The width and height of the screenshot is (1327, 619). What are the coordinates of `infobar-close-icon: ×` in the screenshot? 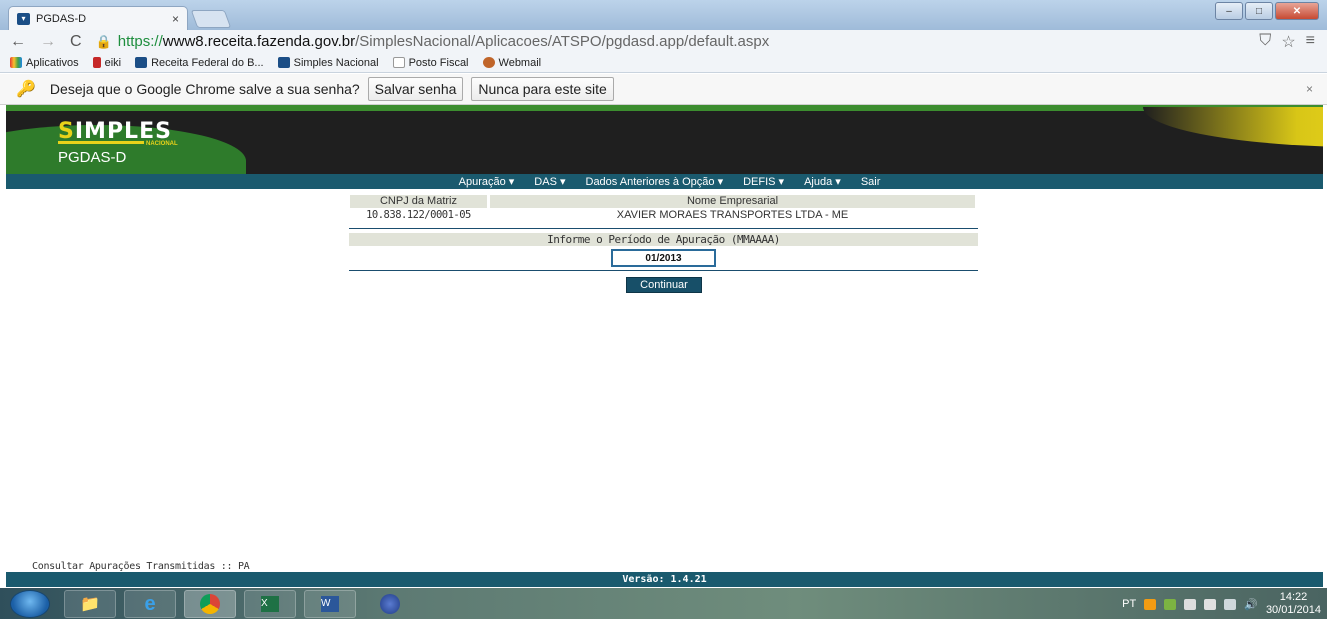 It's located at (1309, 89).